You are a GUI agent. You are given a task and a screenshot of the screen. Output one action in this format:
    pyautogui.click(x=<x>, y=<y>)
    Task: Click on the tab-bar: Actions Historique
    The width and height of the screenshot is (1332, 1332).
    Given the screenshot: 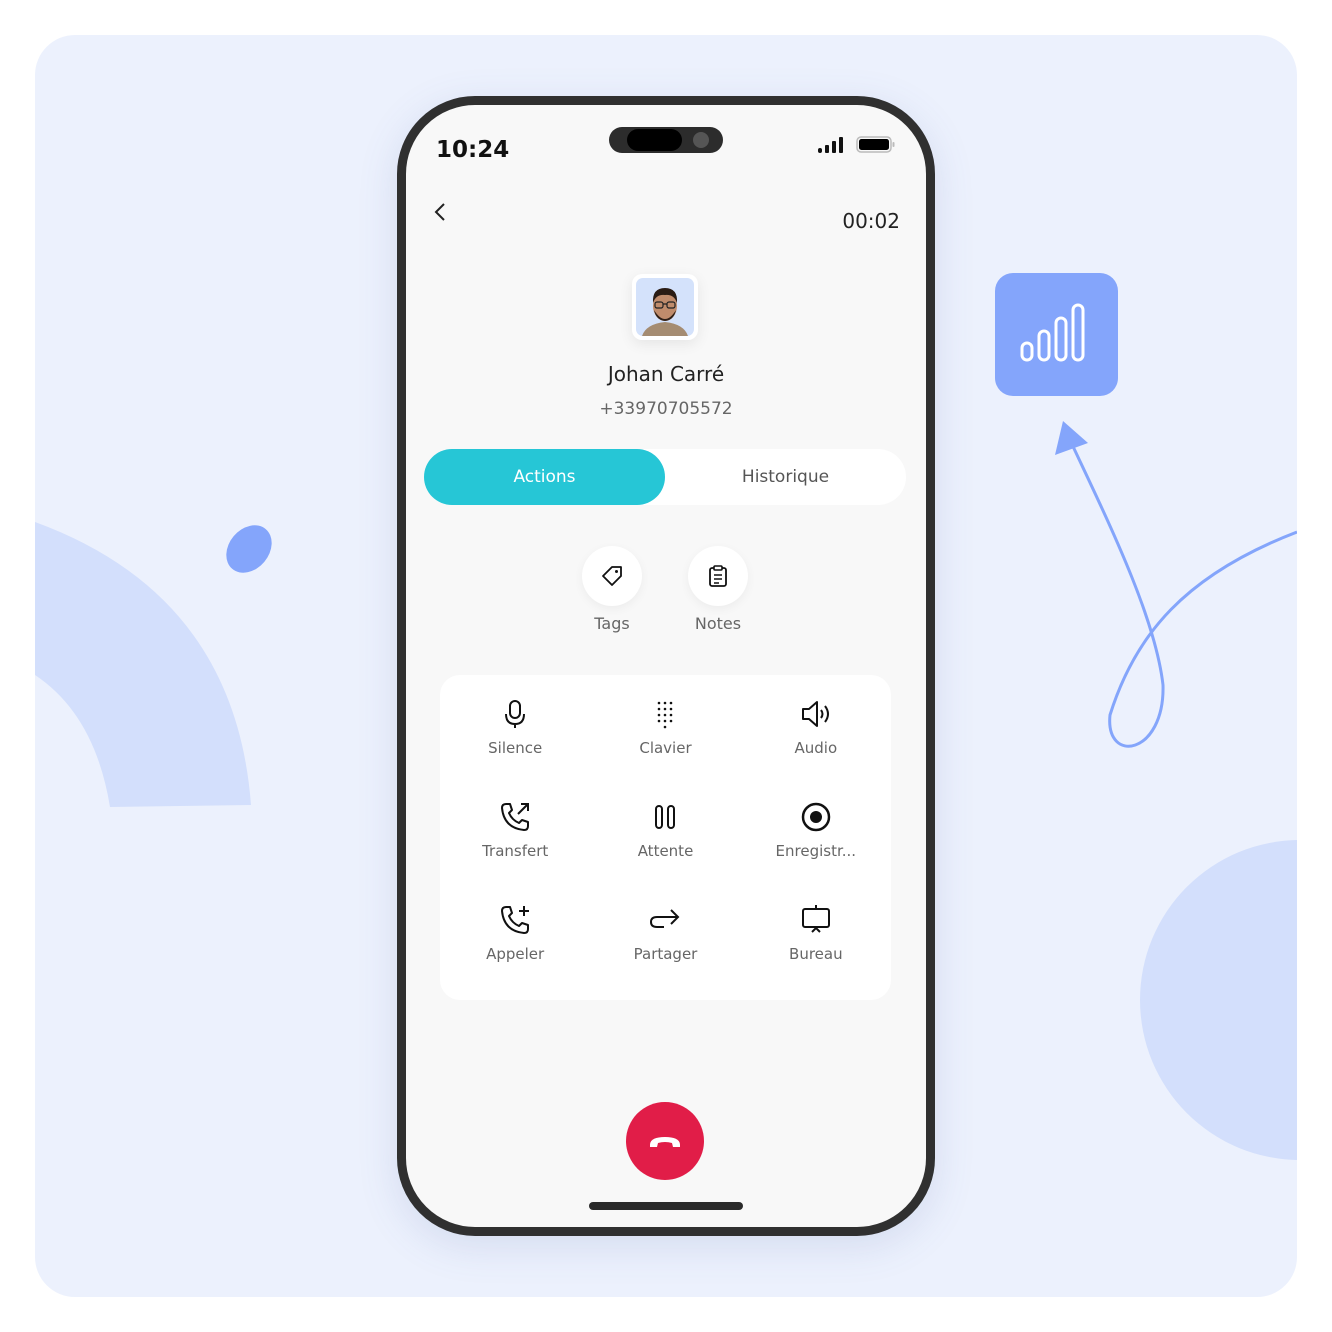 What is the action you would take?
    pyautogui.click(x=665, y=477)
    